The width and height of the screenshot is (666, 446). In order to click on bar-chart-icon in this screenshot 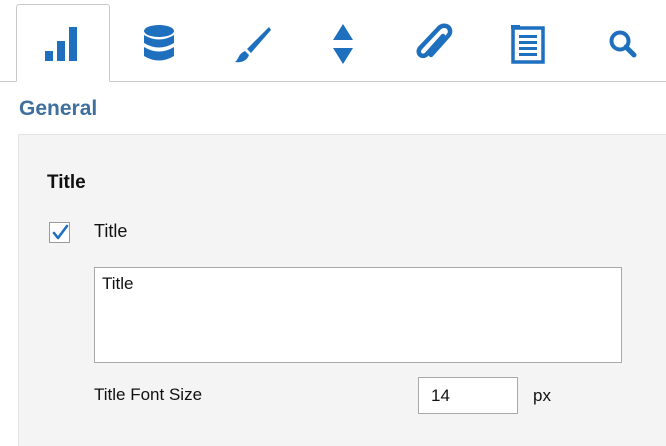, I will do `click(63, 43)`.